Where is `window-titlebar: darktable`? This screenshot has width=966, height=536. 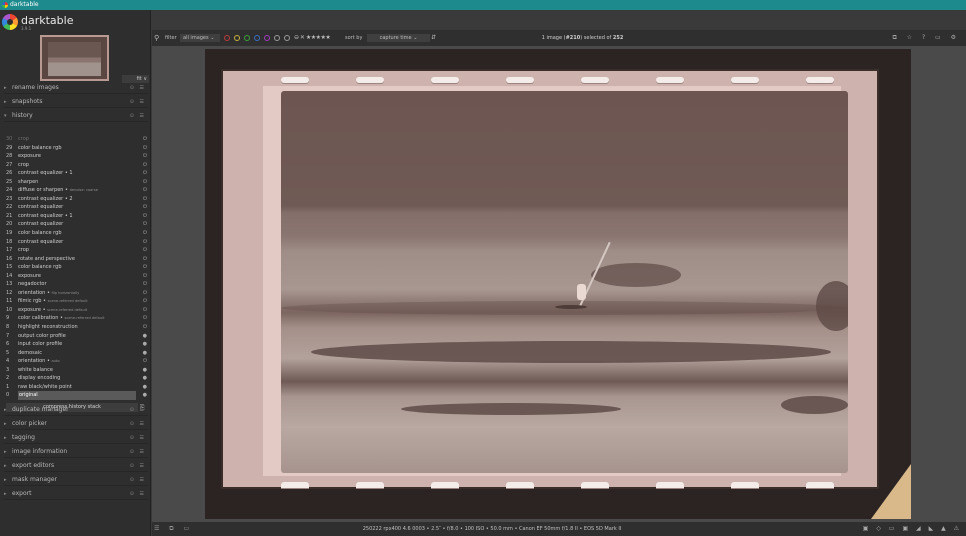
window-titlebar: darktable is located at coordinates (483, 5).